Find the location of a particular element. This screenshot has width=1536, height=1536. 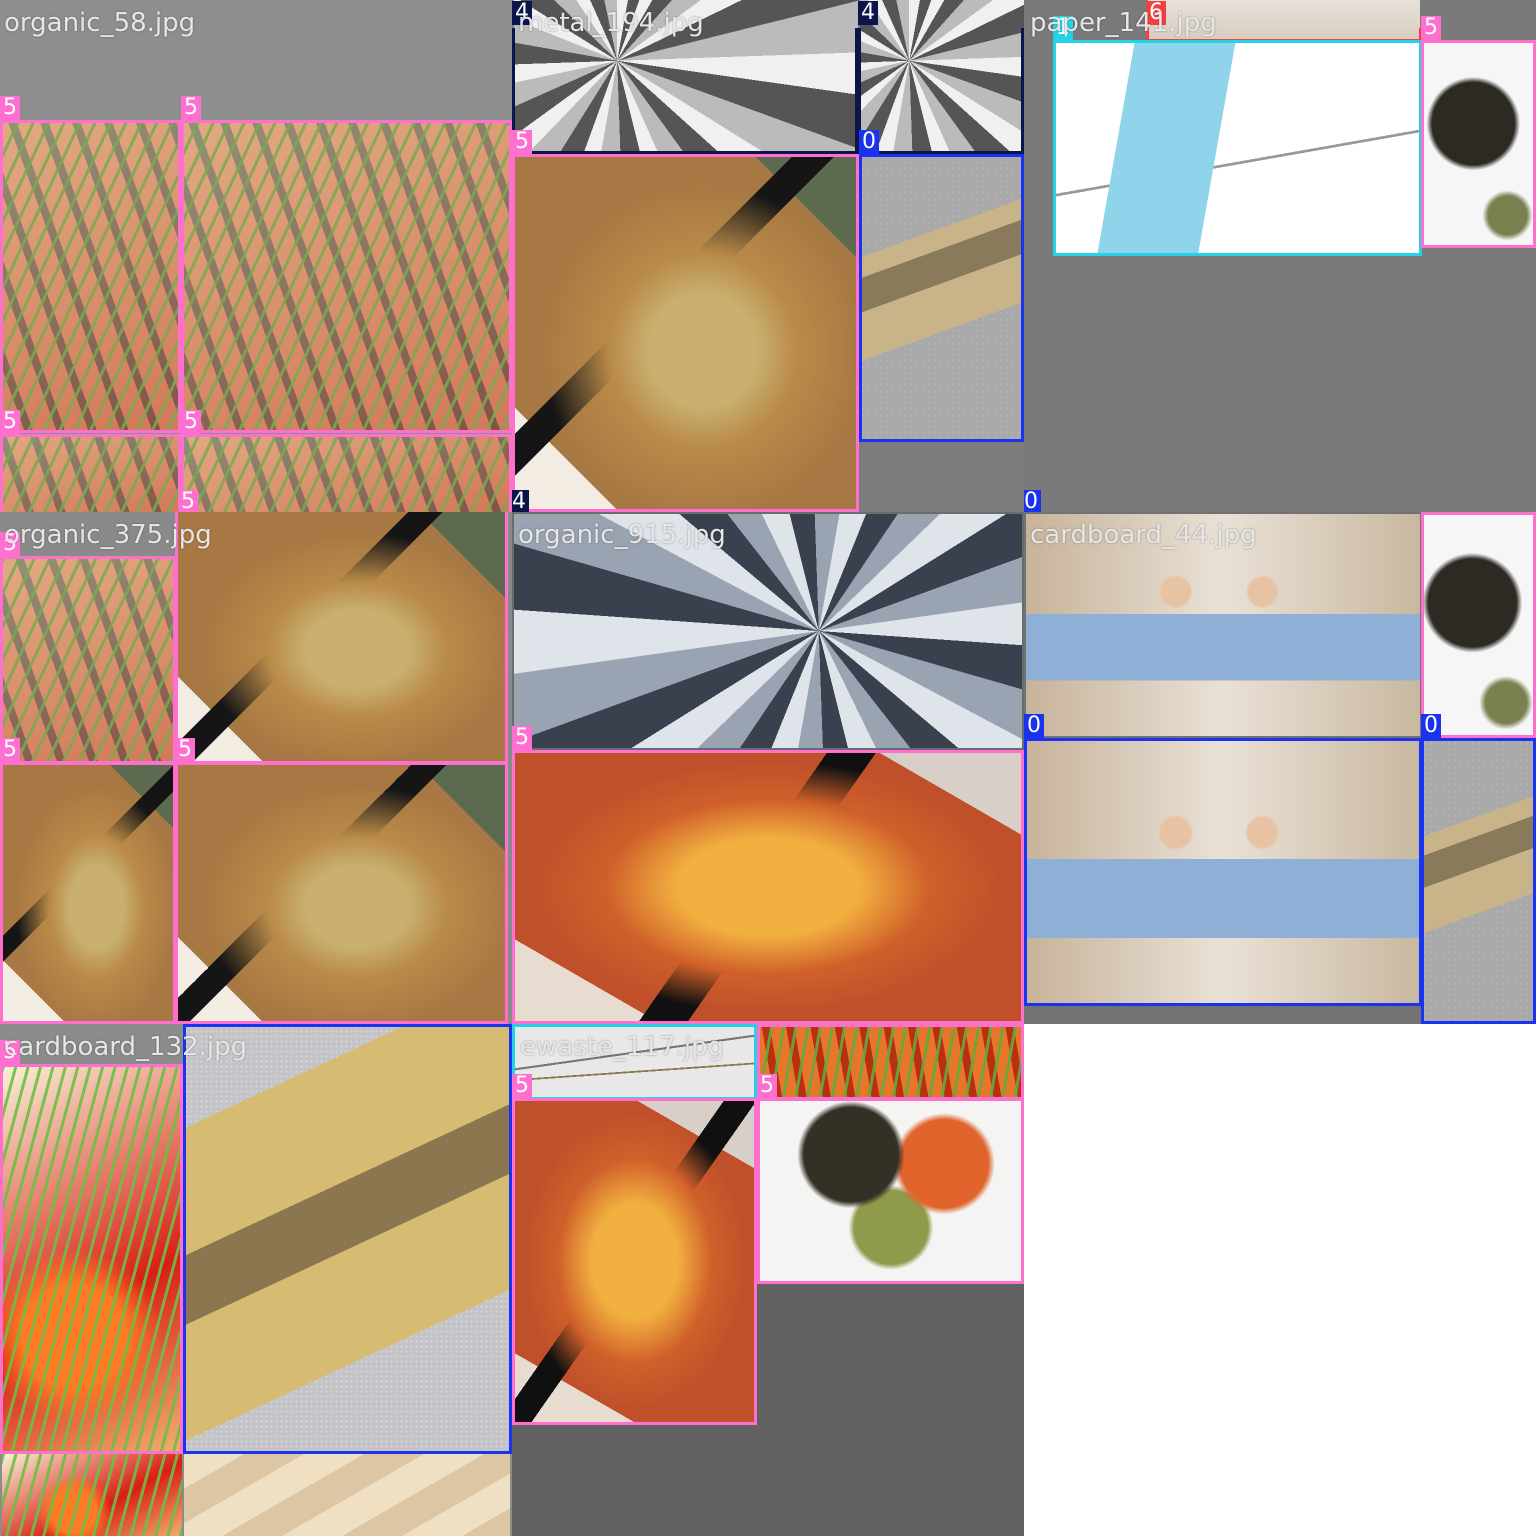

mosaic-cell: 1 5 5 5 ewaste_117.jpg is located at coordinates (768, 1280).